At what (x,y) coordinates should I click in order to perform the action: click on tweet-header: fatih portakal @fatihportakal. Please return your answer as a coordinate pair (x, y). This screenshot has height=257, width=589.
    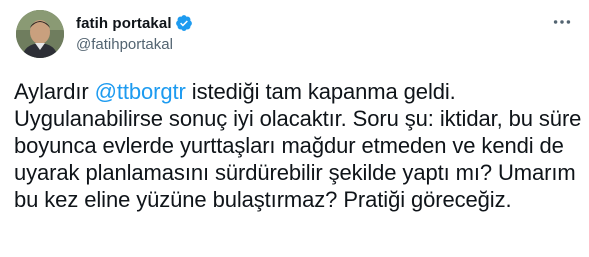
    Looking at the image, I should click on (134, 33).